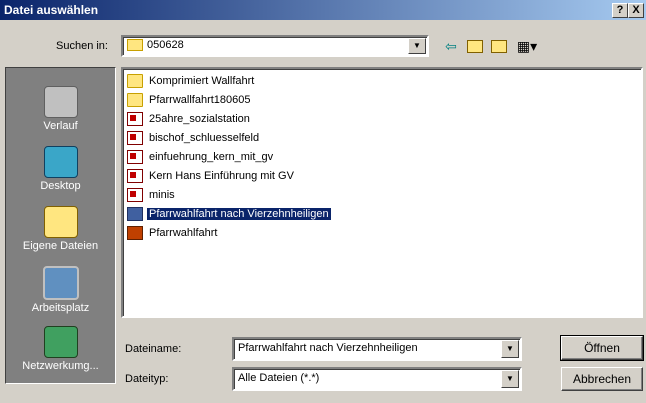 This screenshot has width=646, height=403. What do you see at coordinates (499, 46) in the screenshot?
I see `new-folder-icon` at bounding box center [499, 46].